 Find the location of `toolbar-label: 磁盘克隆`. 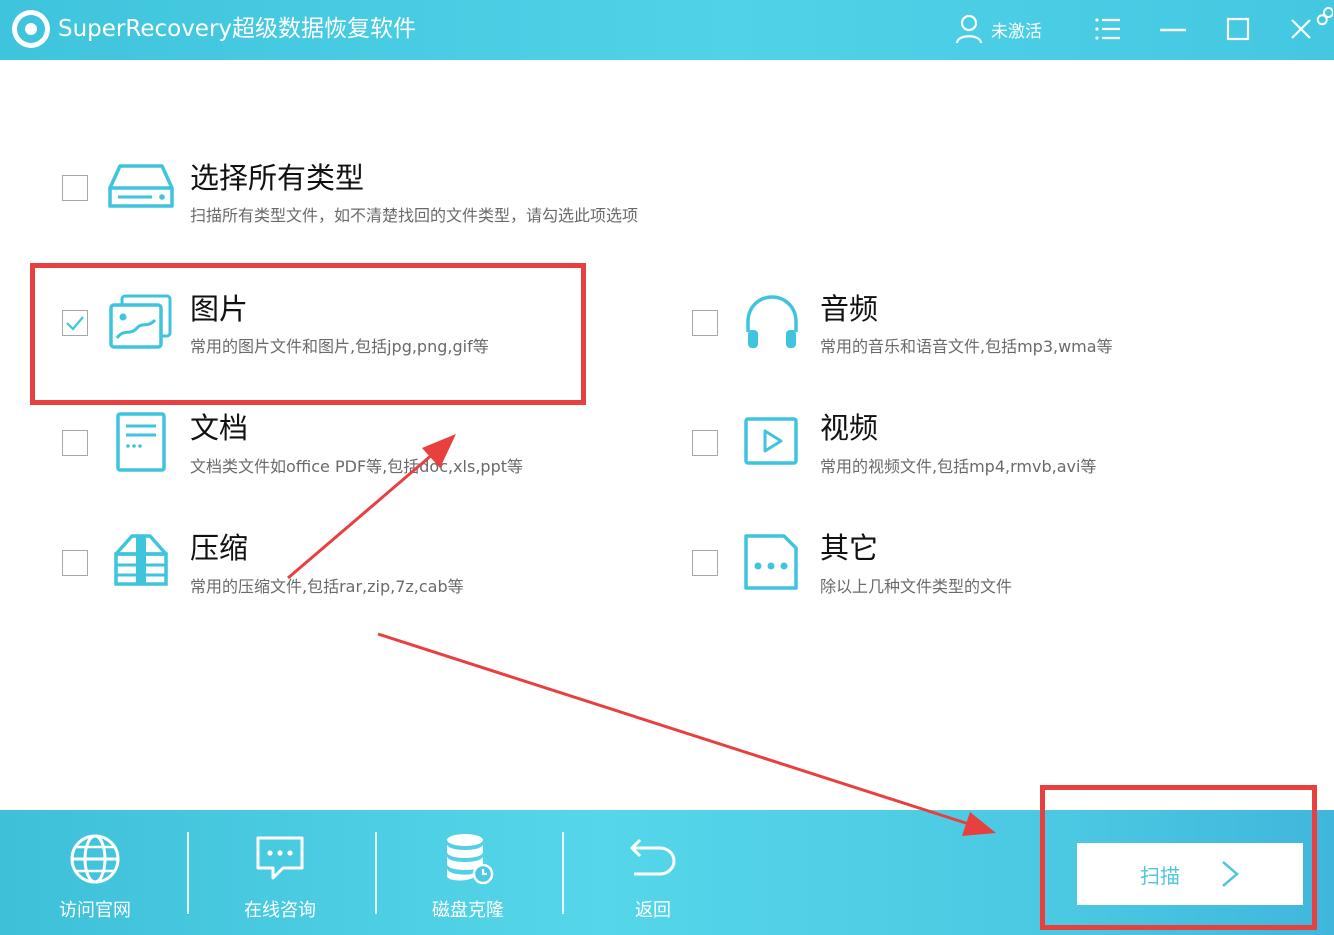

toolbar-label: 磁盘克隆 is located at coordinates (468, 910).